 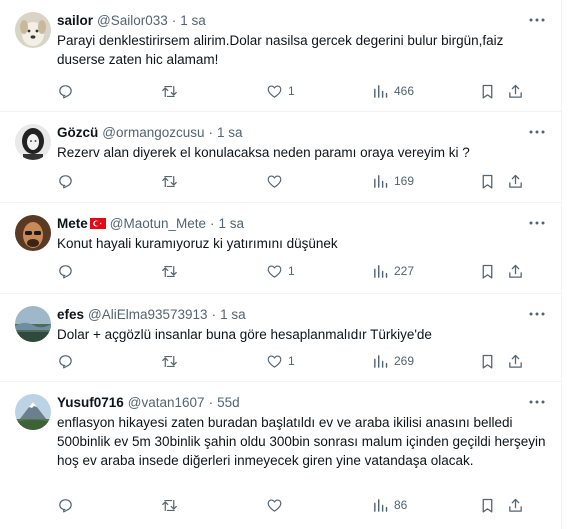 What do you see at coordinates (302, 505) in the screenshot?
I see `tweet-actions: 86` at bounding box center [302, 505].